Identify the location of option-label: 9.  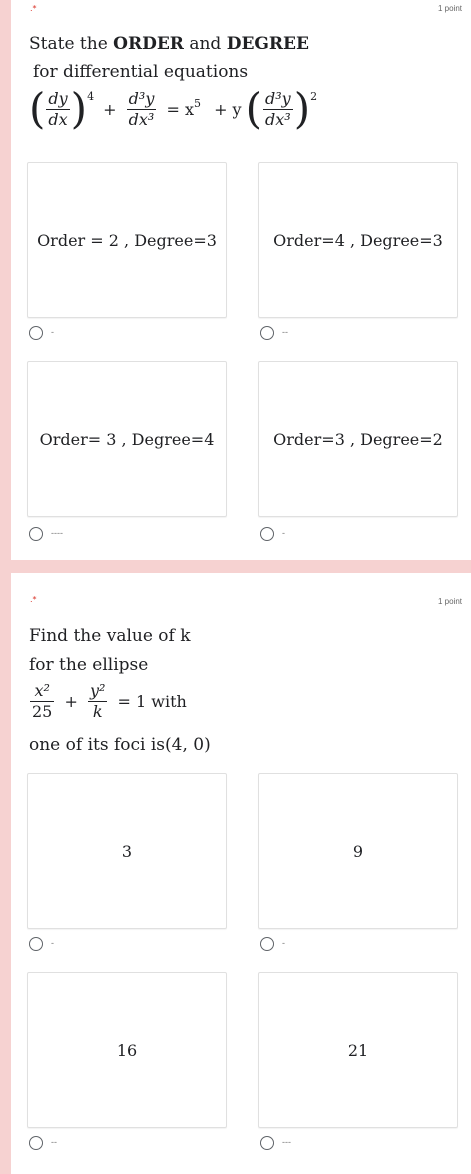
(358, 851).